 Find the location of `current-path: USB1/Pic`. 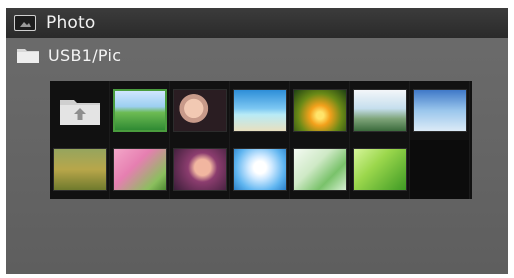

current-path: USB1/Pic is located at coordinates (85, 55).